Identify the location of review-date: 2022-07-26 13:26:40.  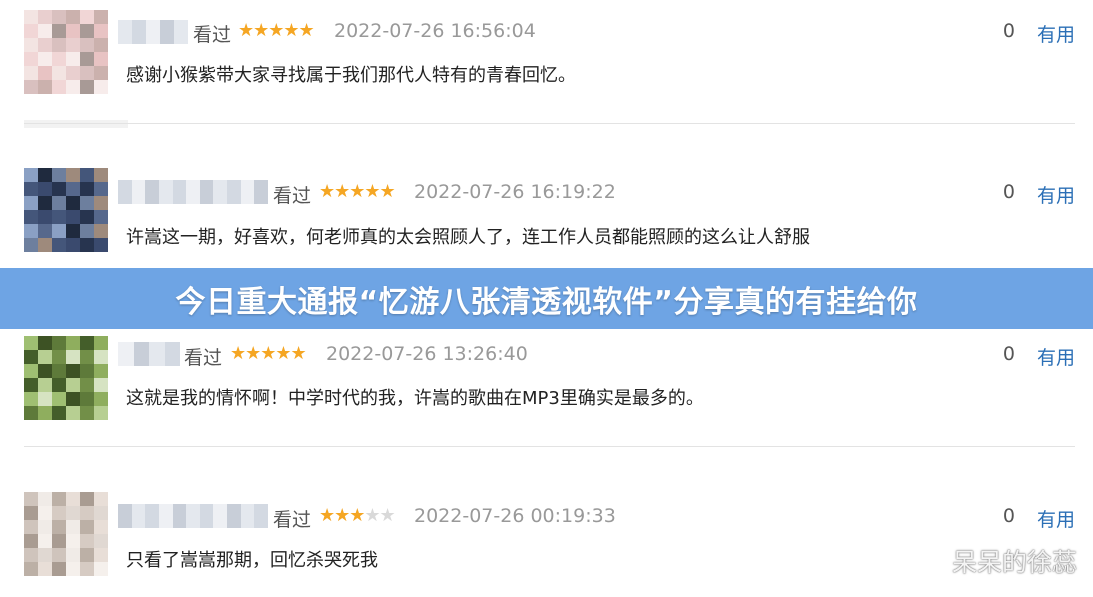
(427, 354).